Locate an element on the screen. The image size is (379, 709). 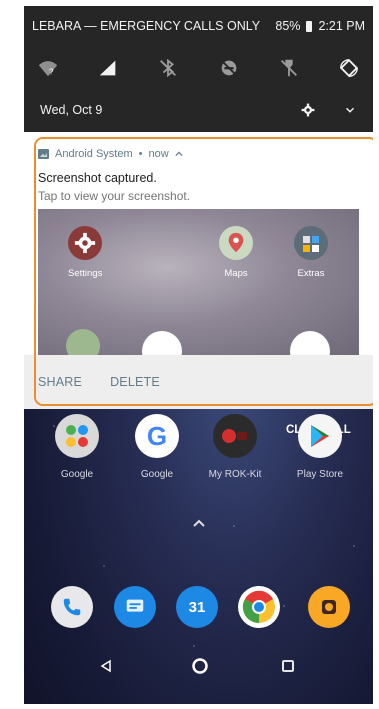
calendar-icon: 31 is located at coordinates (197, 607).